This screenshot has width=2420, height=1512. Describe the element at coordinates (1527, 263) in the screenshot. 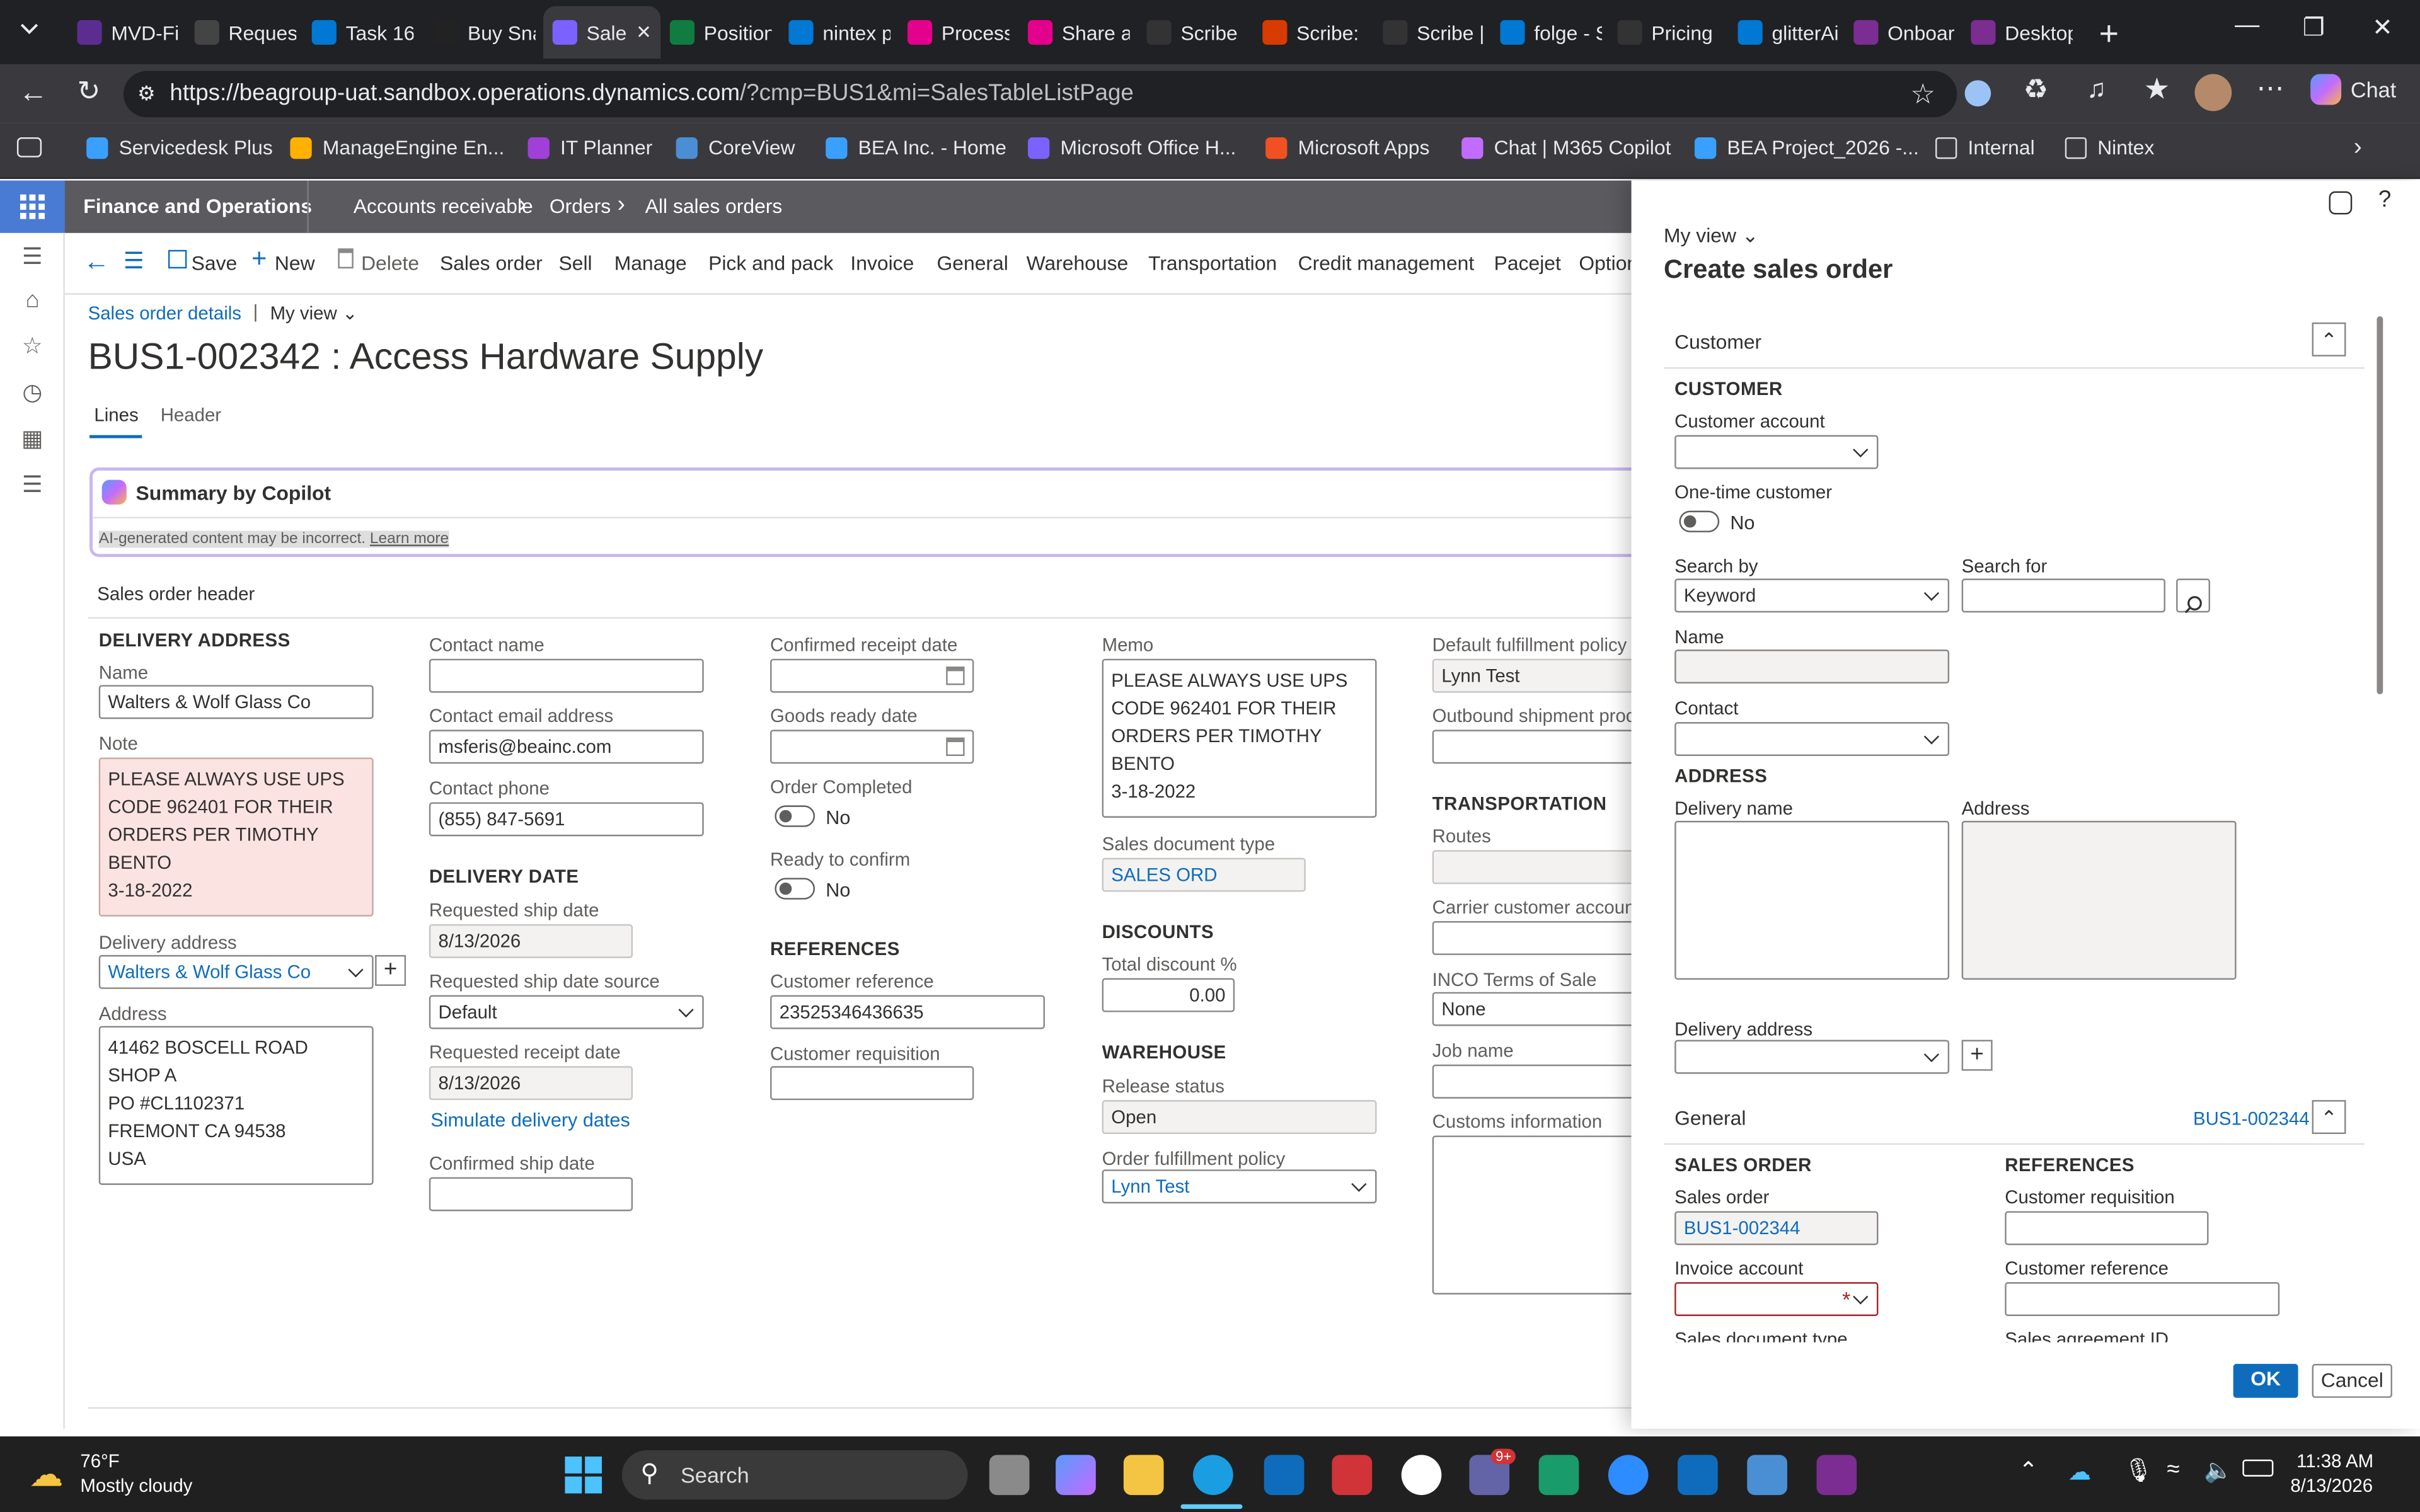

I see `action-tab-pacejet: Pacejet` at that location.